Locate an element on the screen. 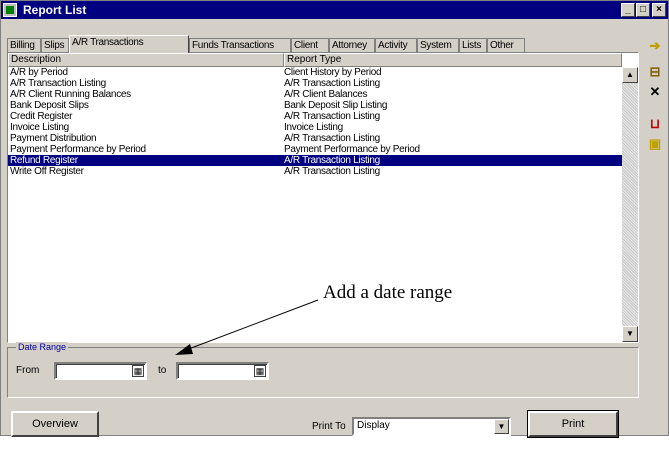  annotation-arrow-icon is located at coordinates (247, 327).